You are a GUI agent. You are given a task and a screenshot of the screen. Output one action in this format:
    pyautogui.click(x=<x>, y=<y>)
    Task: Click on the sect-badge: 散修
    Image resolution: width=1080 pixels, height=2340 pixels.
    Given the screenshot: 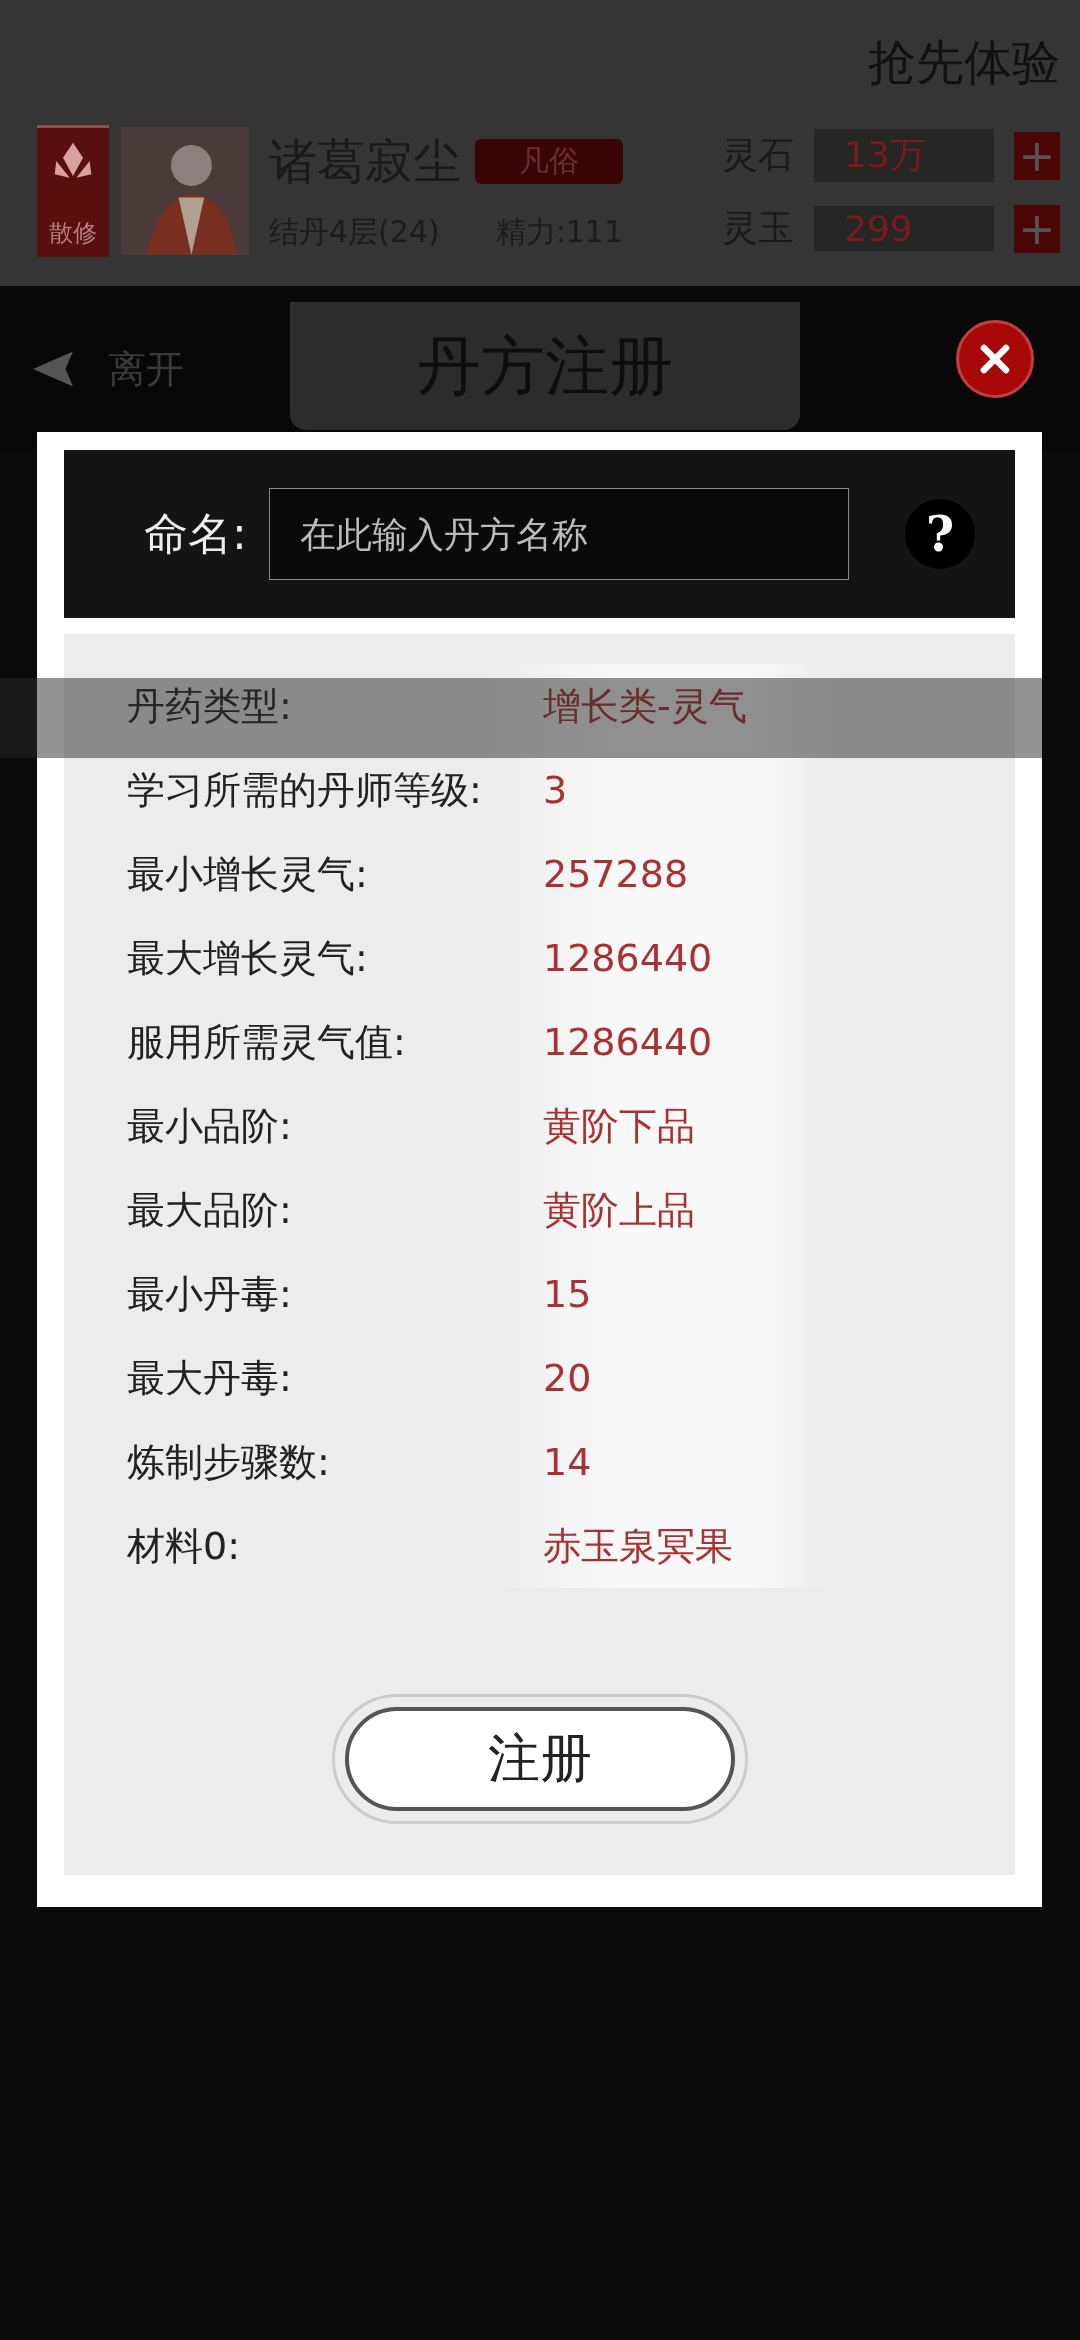 What is the action you would take?
    pyautogui.click(x=73, y=191)
    